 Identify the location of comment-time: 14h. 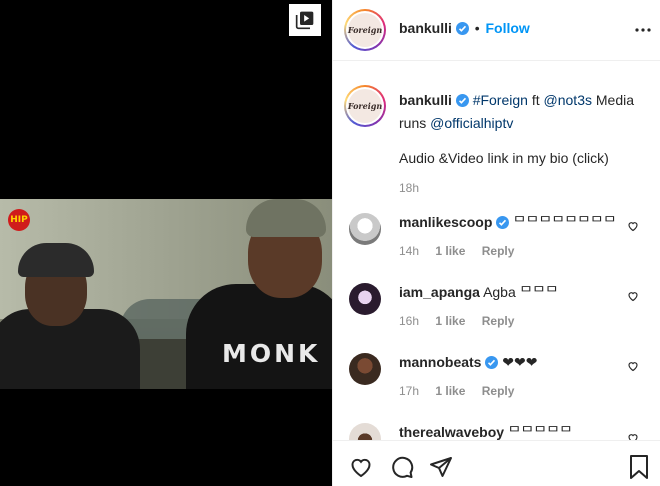
(409, 251).